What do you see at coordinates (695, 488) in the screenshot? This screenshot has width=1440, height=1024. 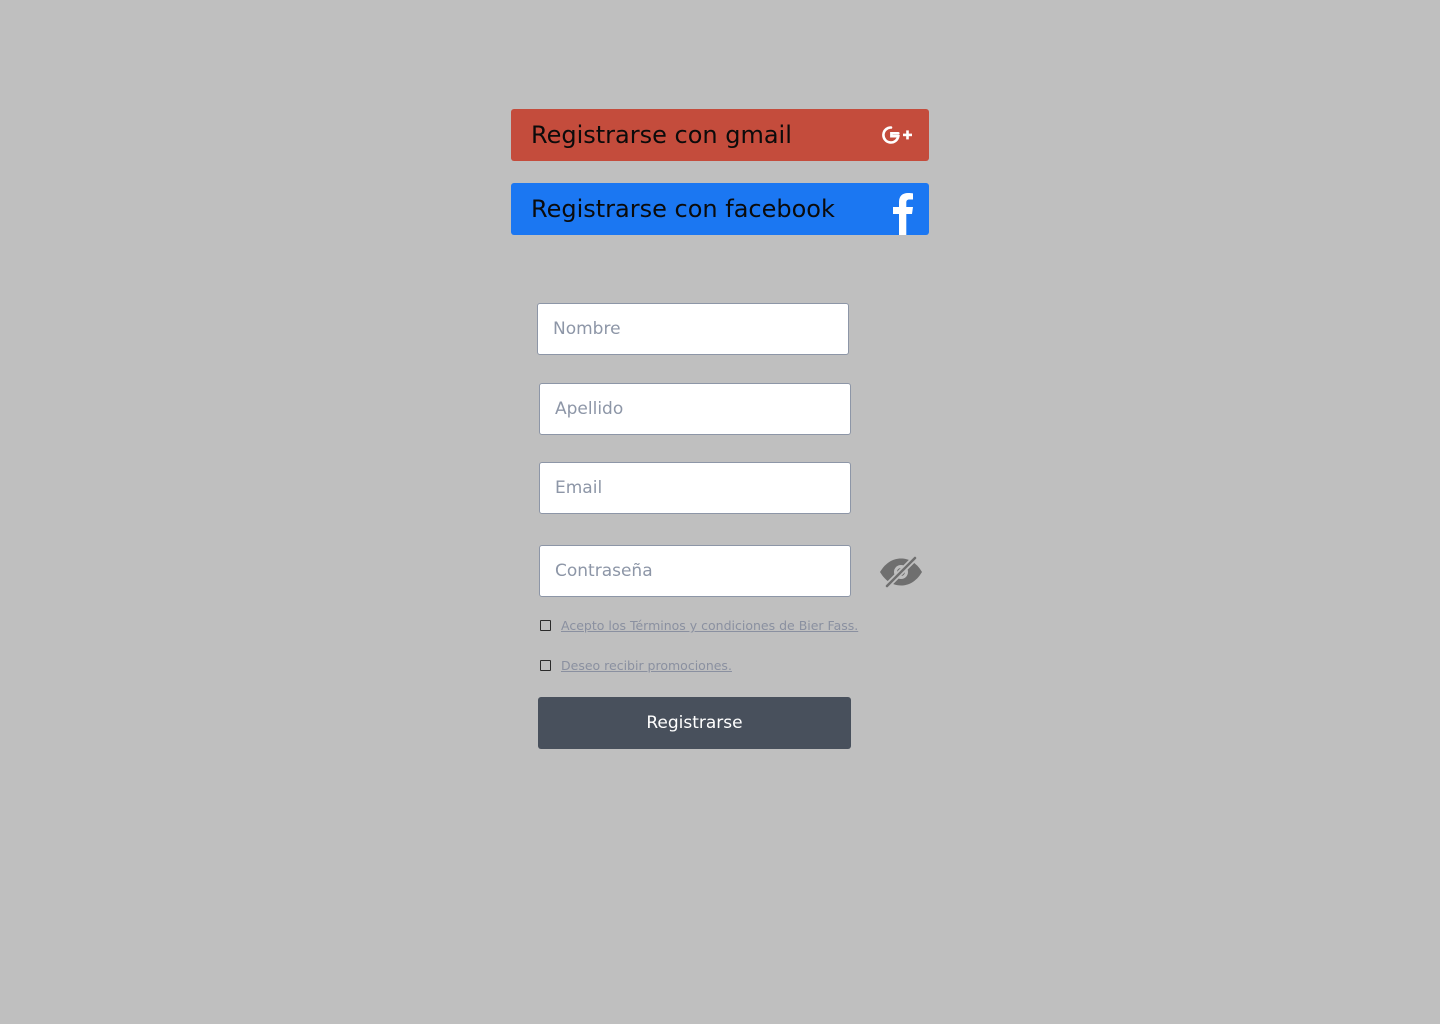 I see `email-input` at bounding box center [695, 488].